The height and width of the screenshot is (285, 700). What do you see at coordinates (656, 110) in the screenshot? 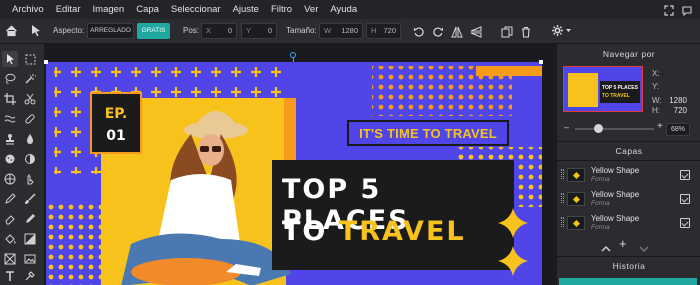
I see `nav-h-label: H:` at bounding box center [656, 110].